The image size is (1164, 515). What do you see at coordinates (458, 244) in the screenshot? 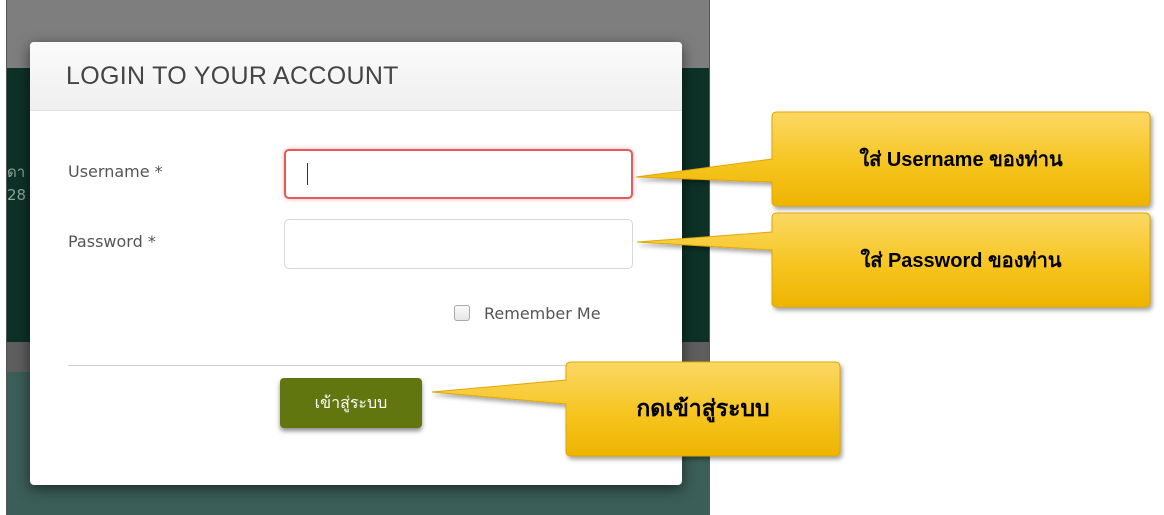
I see `password-input` at bounding box center [458, 244].